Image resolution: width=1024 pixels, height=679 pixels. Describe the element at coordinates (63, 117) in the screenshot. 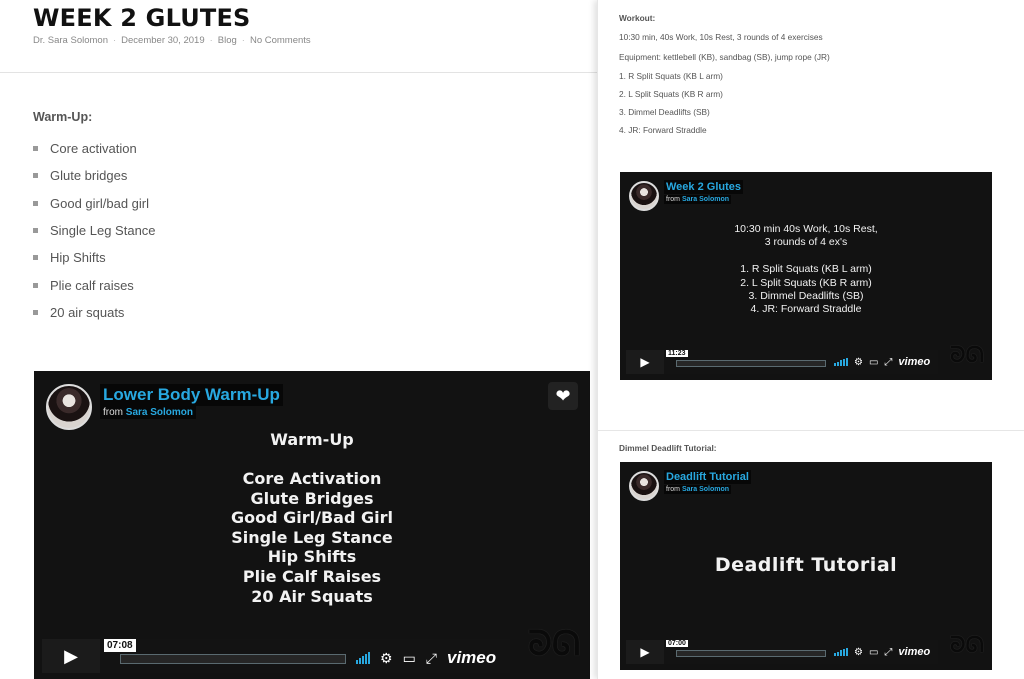

I see `warmup-heading: Warm-Up:` at that location.